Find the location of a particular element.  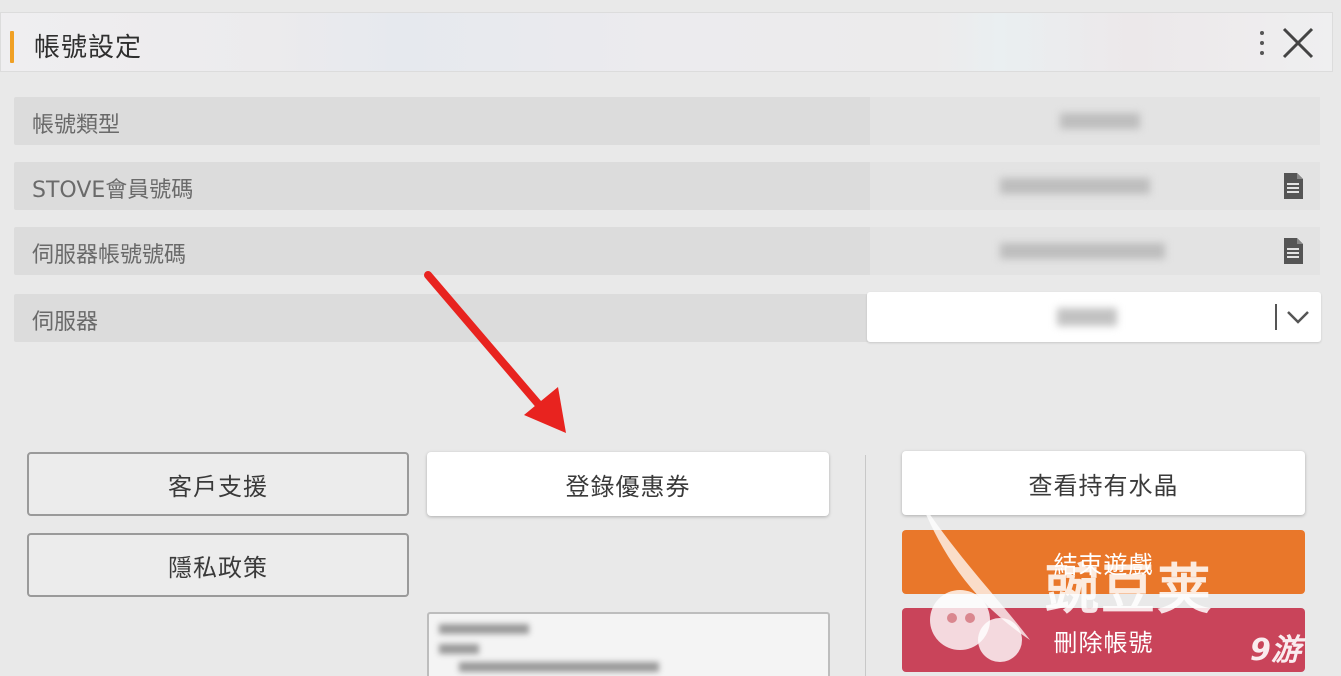

customer-support-button: 客戶支援 is located at coordinates (218, 484).